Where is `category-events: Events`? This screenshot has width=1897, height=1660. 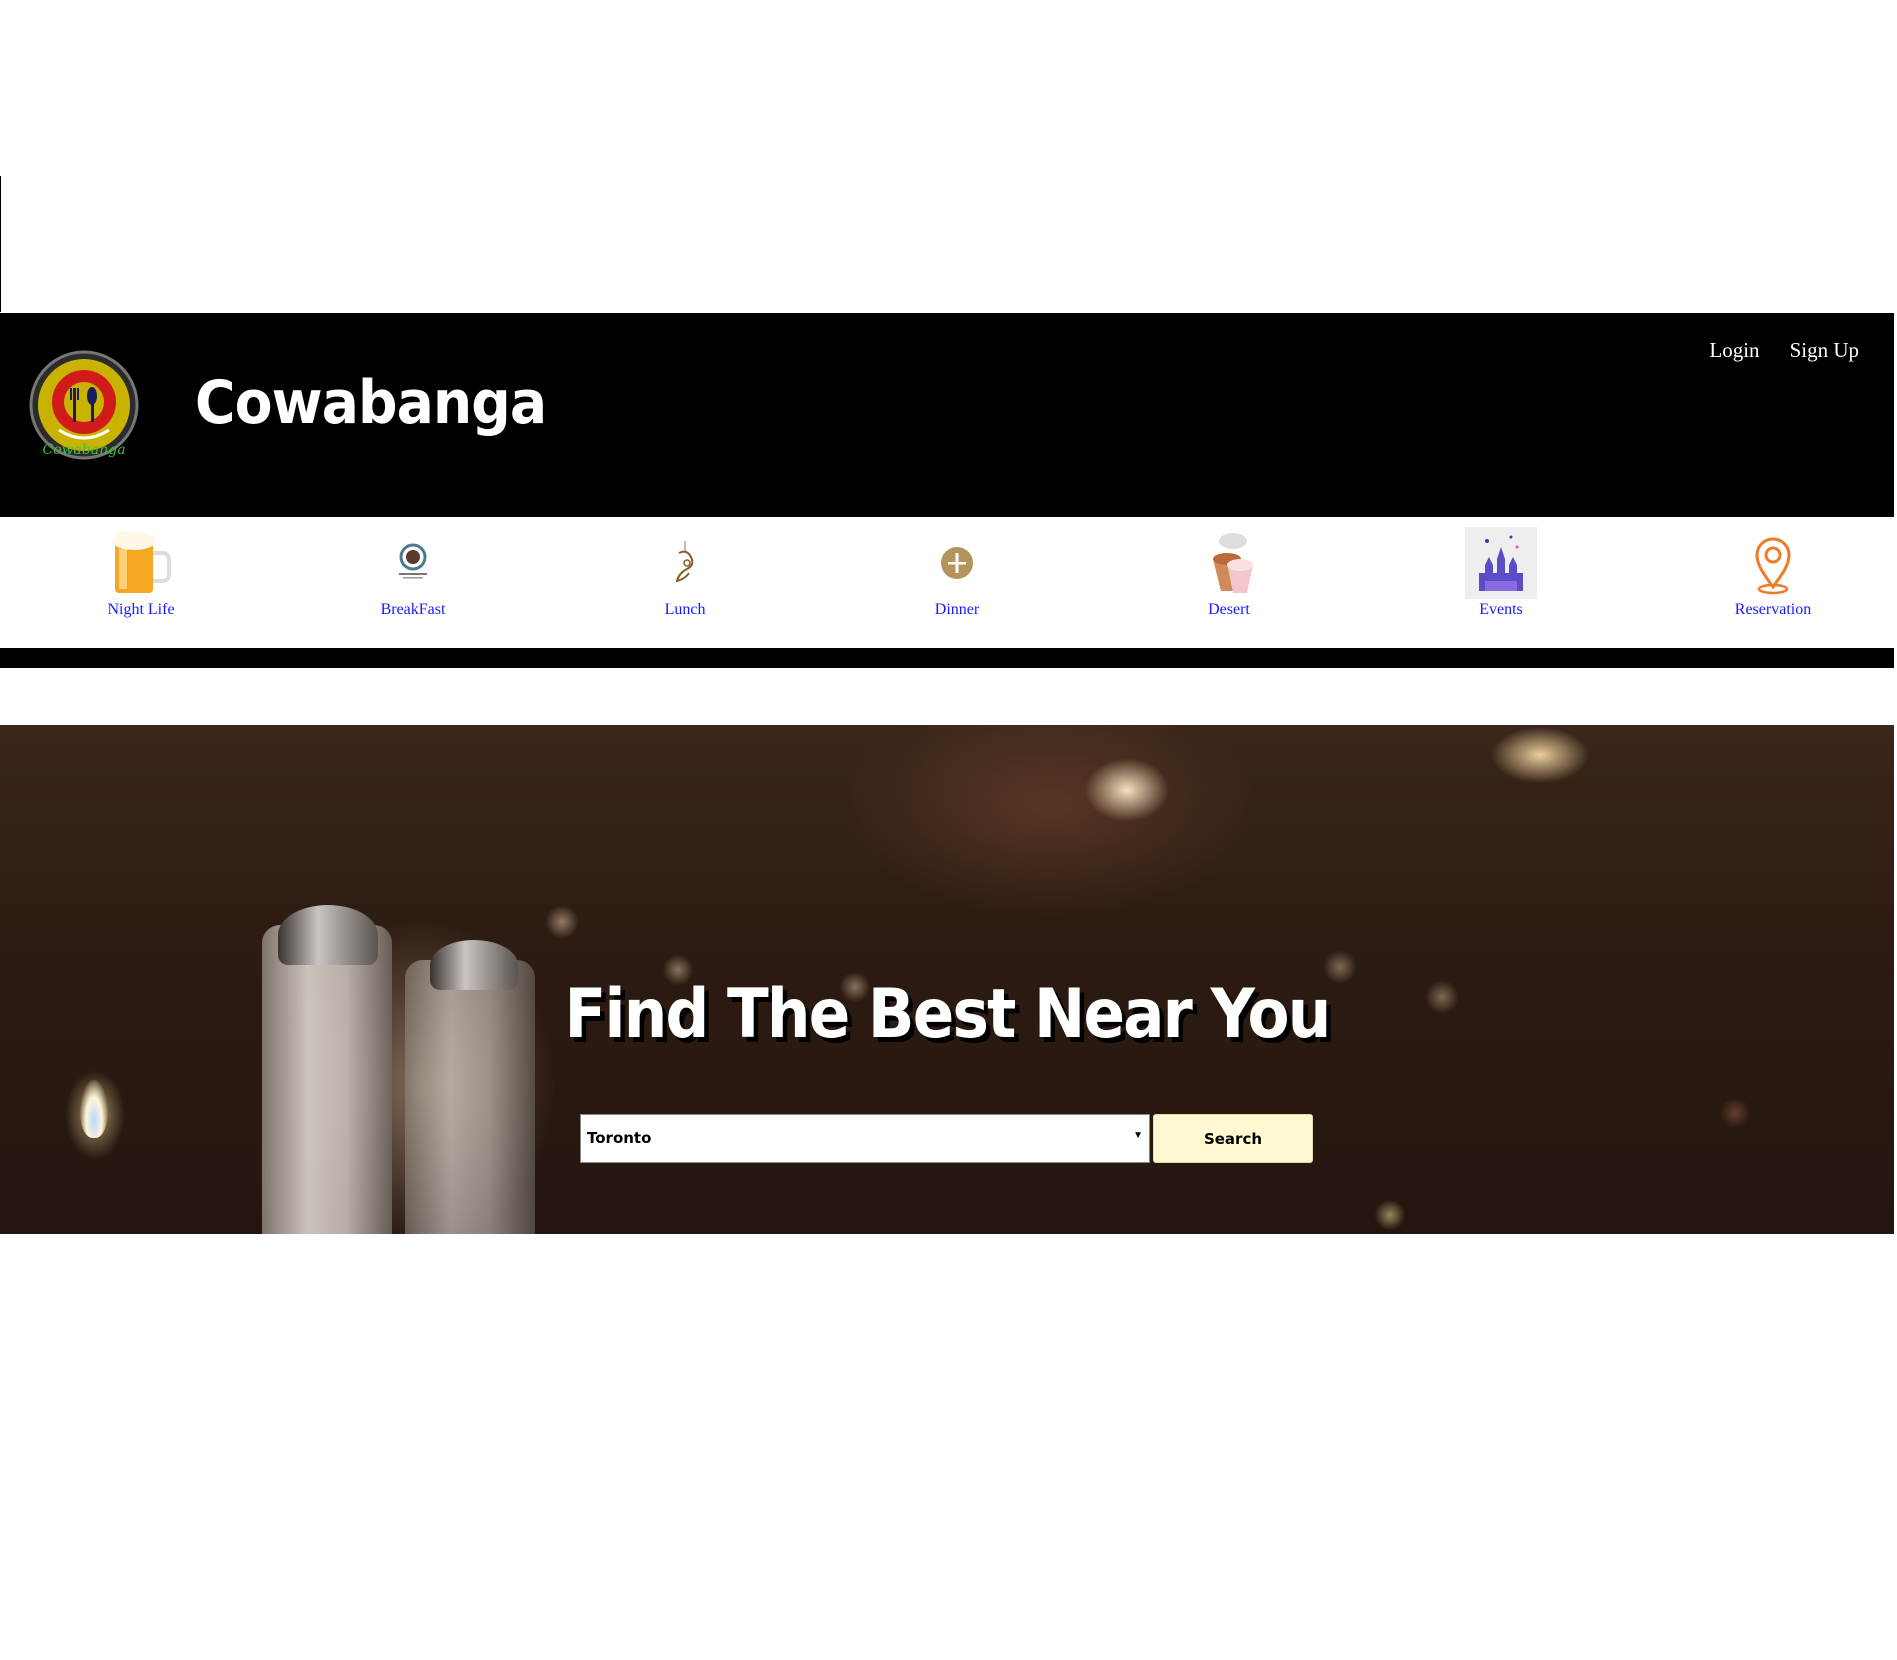
category-events: Events is located at coordinates (1501, 573).